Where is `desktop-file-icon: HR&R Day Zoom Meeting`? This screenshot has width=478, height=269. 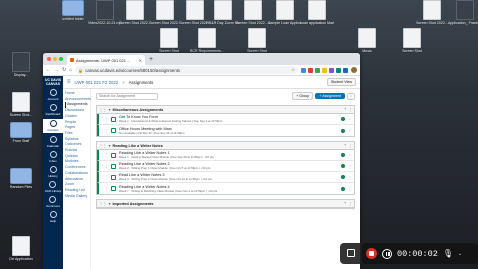 desktop-file-icon: HR&R Day Zoom Meeting is located at coordinates (223, 12).